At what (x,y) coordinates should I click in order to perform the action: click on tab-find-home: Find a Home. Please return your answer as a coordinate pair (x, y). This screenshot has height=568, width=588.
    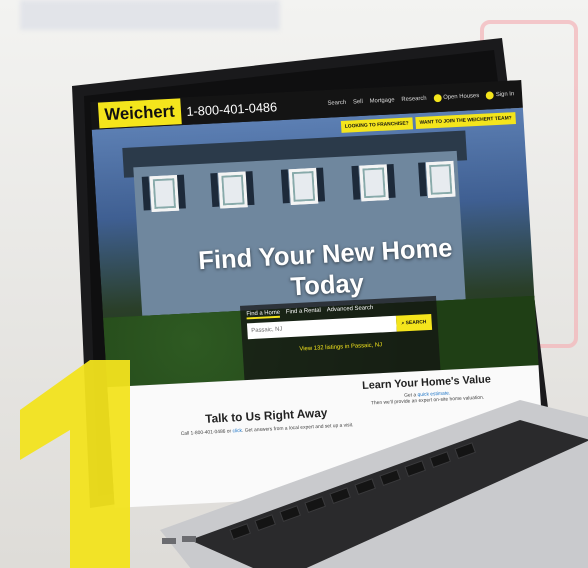
    Looking at the image, I should click on (263, 314).